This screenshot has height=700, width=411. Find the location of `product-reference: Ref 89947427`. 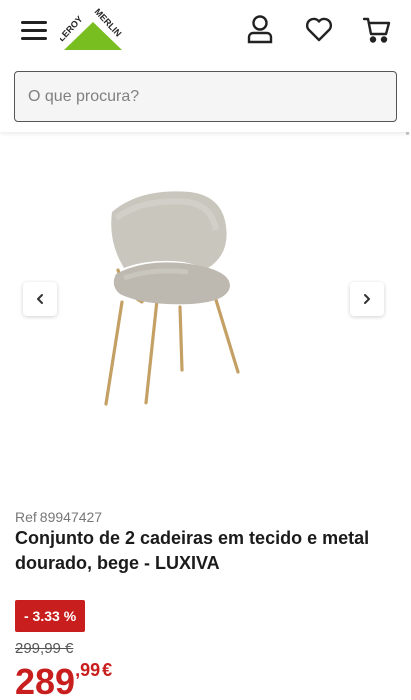

product-reference: Ref 89947427 is located at coordinates (58, 517).